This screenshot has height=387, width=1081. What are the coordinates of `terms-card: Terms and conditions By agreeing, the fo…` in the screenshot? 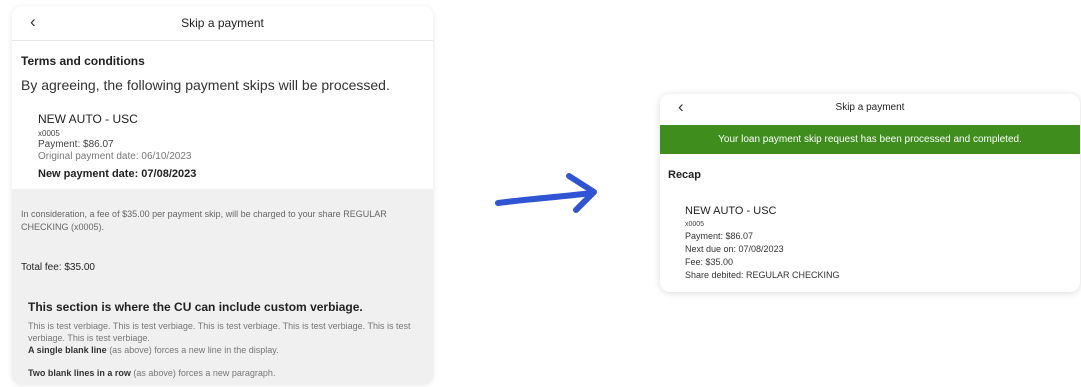 It's located at (222, 115).